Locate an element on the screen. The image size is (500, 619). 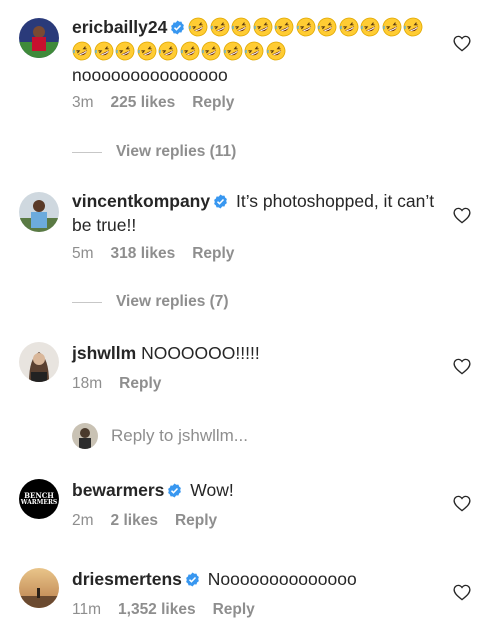
comment-text: nooooooooooooooo is located at coordinates (150, 75).